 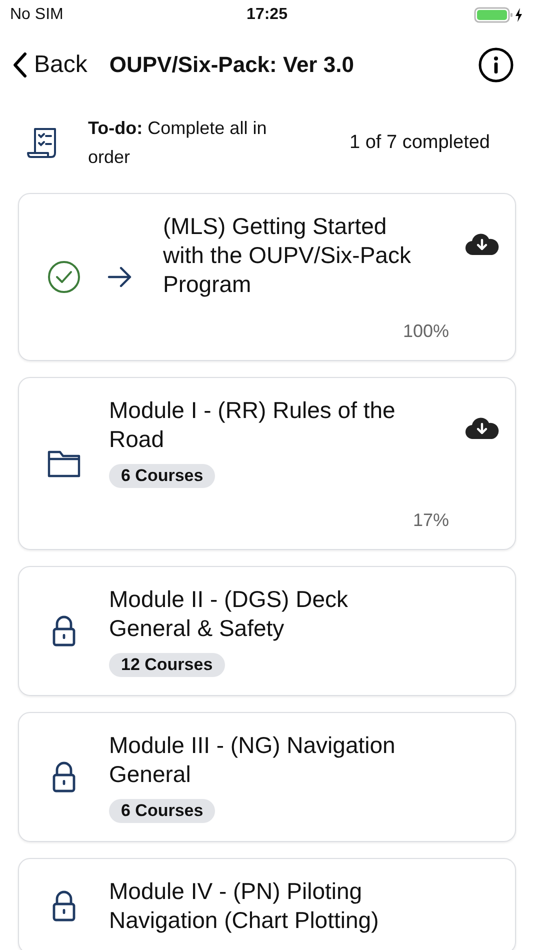 What do you see at coordinates (420, 143) in the screenshot?
I see `completion-count: 1 of 7 completed` at bounding box center [420, 143].